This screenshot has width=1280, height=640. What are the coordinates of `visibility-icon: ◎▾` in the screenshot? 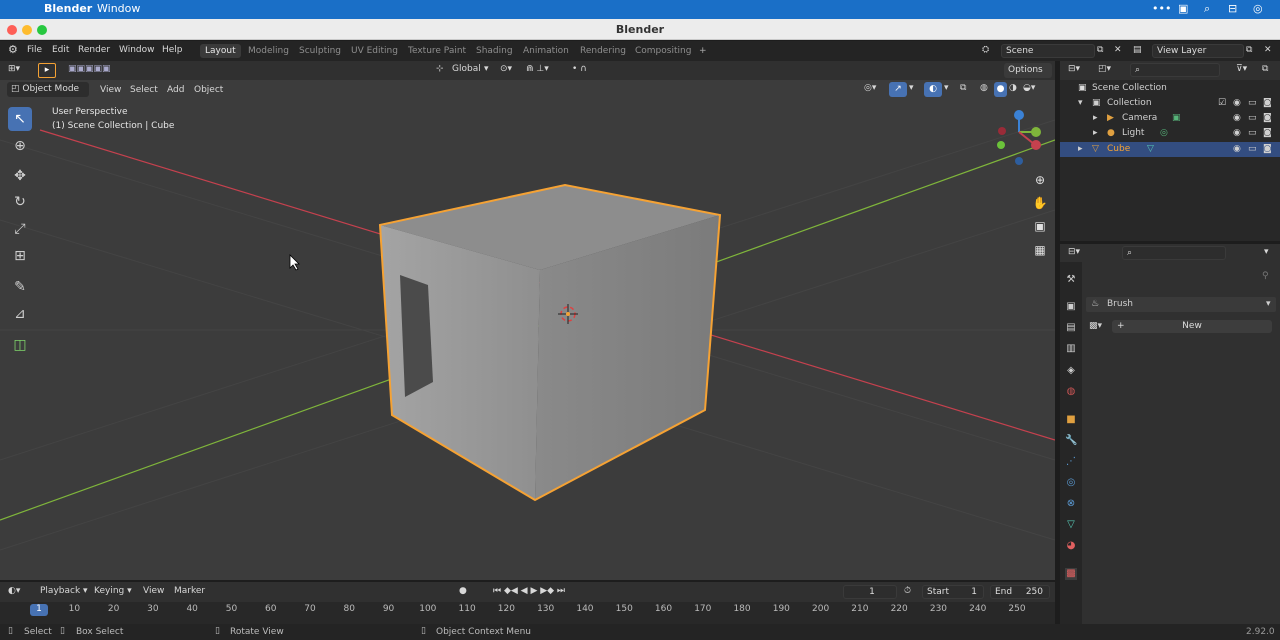 It's located at (870, 88).